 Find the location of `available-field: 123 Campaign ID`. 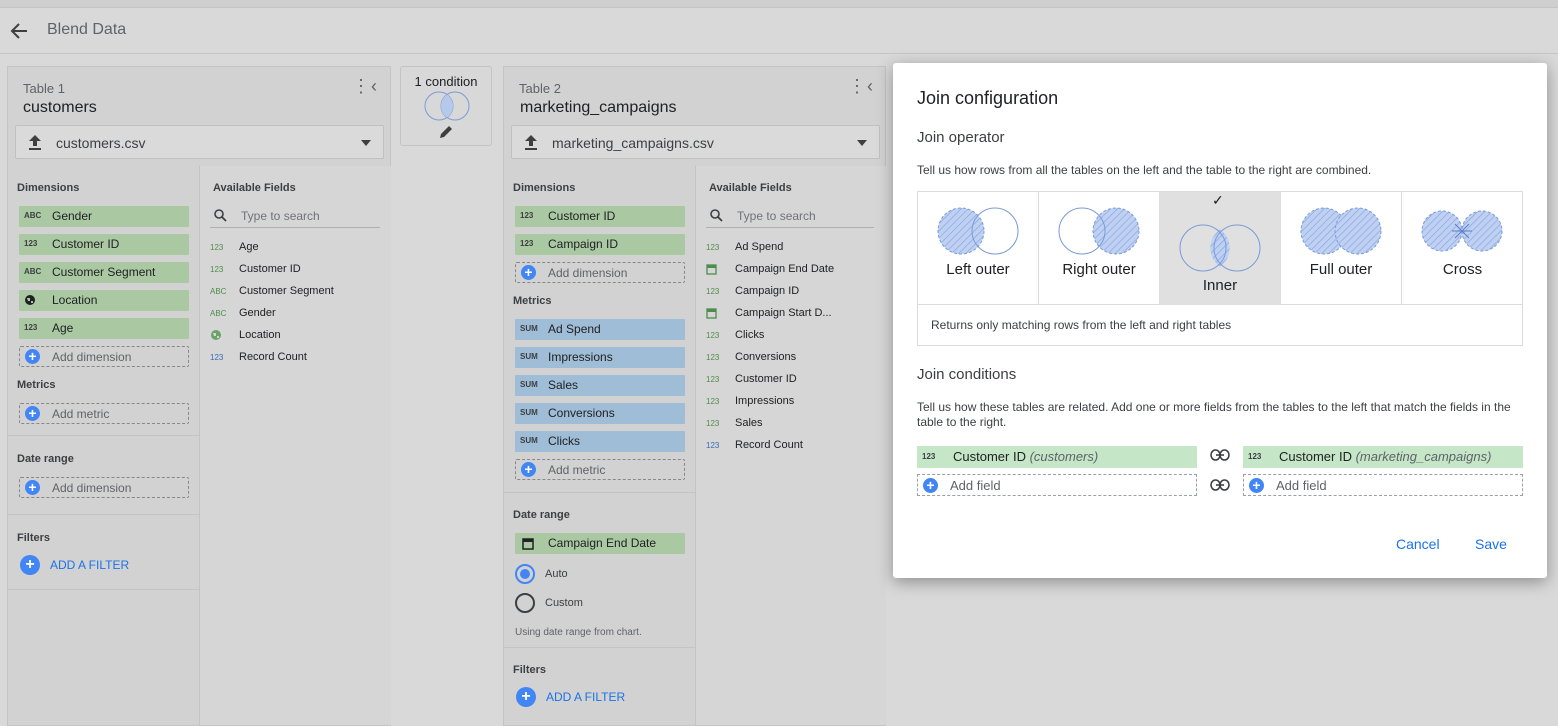

available-field: 123 Campaign ID is located at coordinates (752, 291).